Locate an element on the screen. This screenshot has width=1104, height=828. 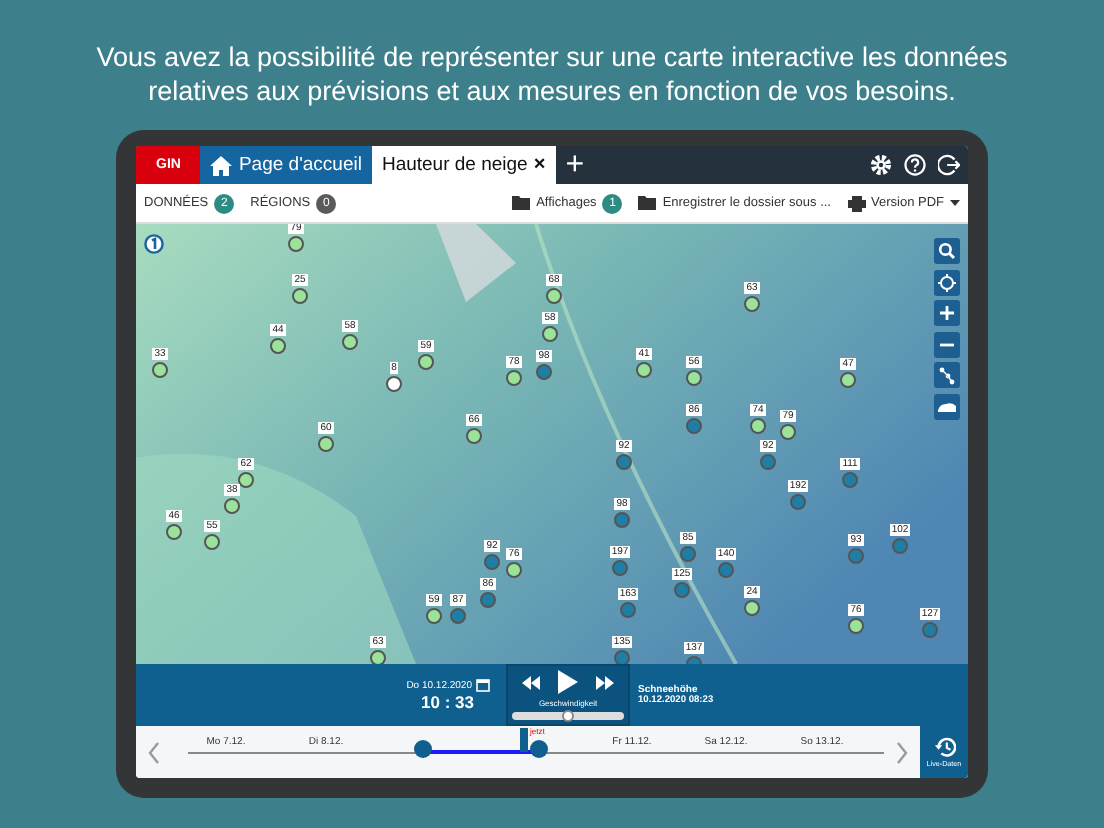
locate-button is located at coordinates (947, 282).